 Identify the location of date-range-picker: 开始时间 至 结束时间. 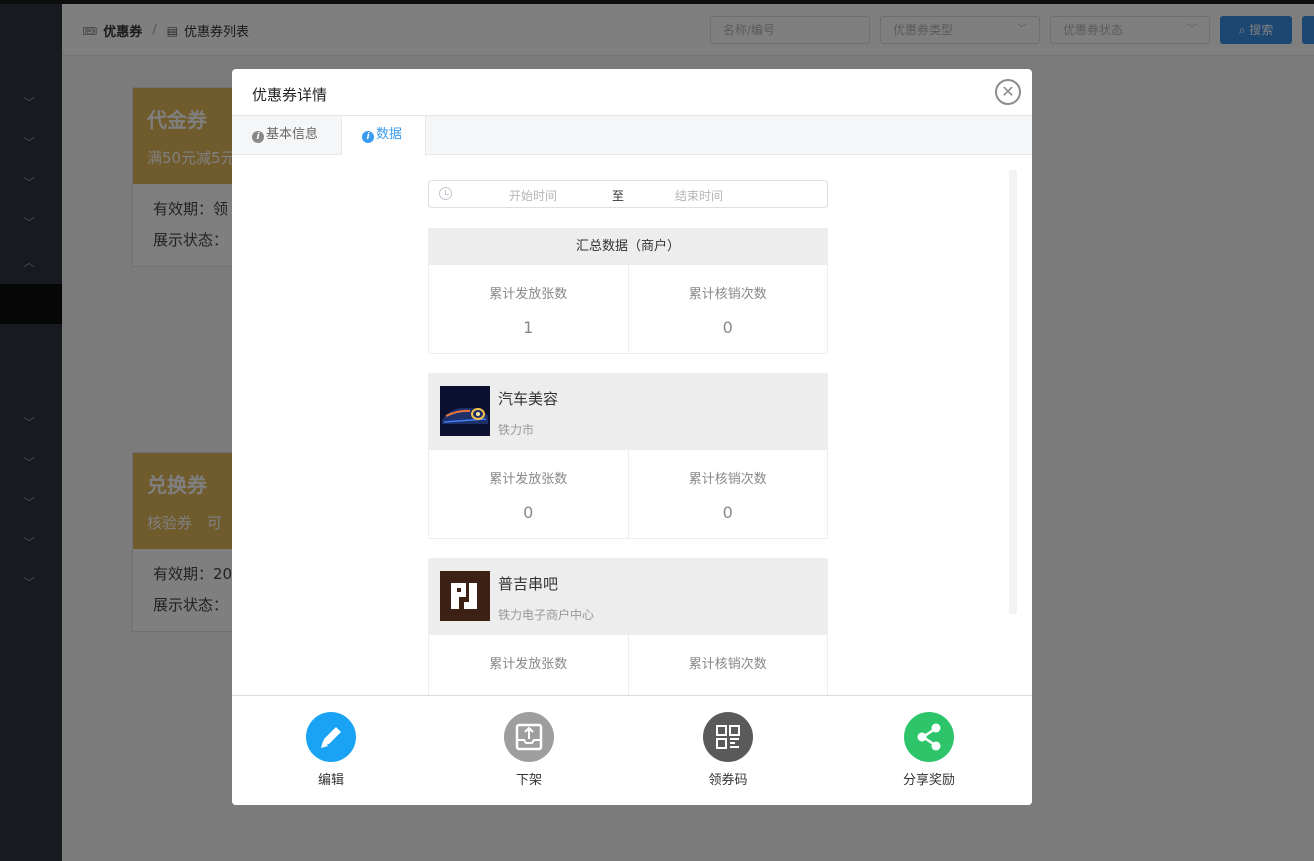
(628, 194).